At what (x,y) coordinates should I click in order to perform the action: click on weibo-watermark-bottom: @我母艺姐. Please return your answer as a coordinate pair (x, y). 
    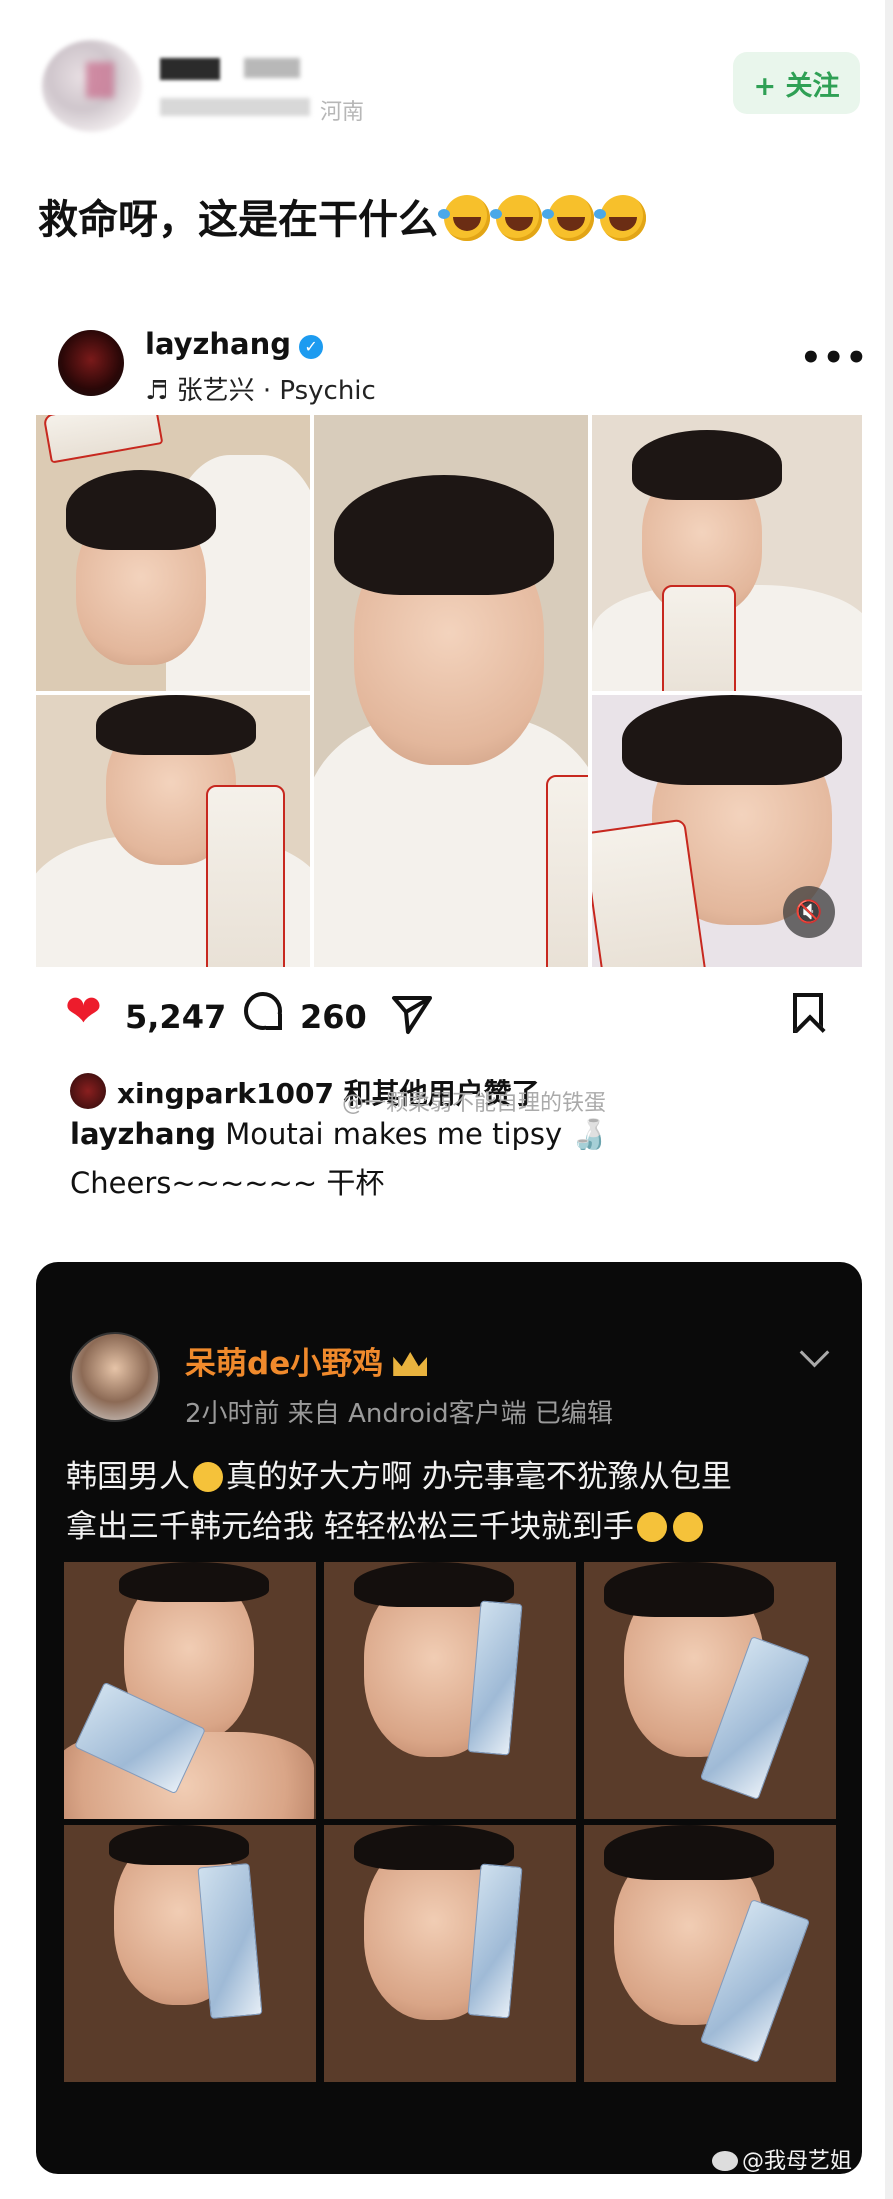
    Looking at the image, I should click on (782, 2159).